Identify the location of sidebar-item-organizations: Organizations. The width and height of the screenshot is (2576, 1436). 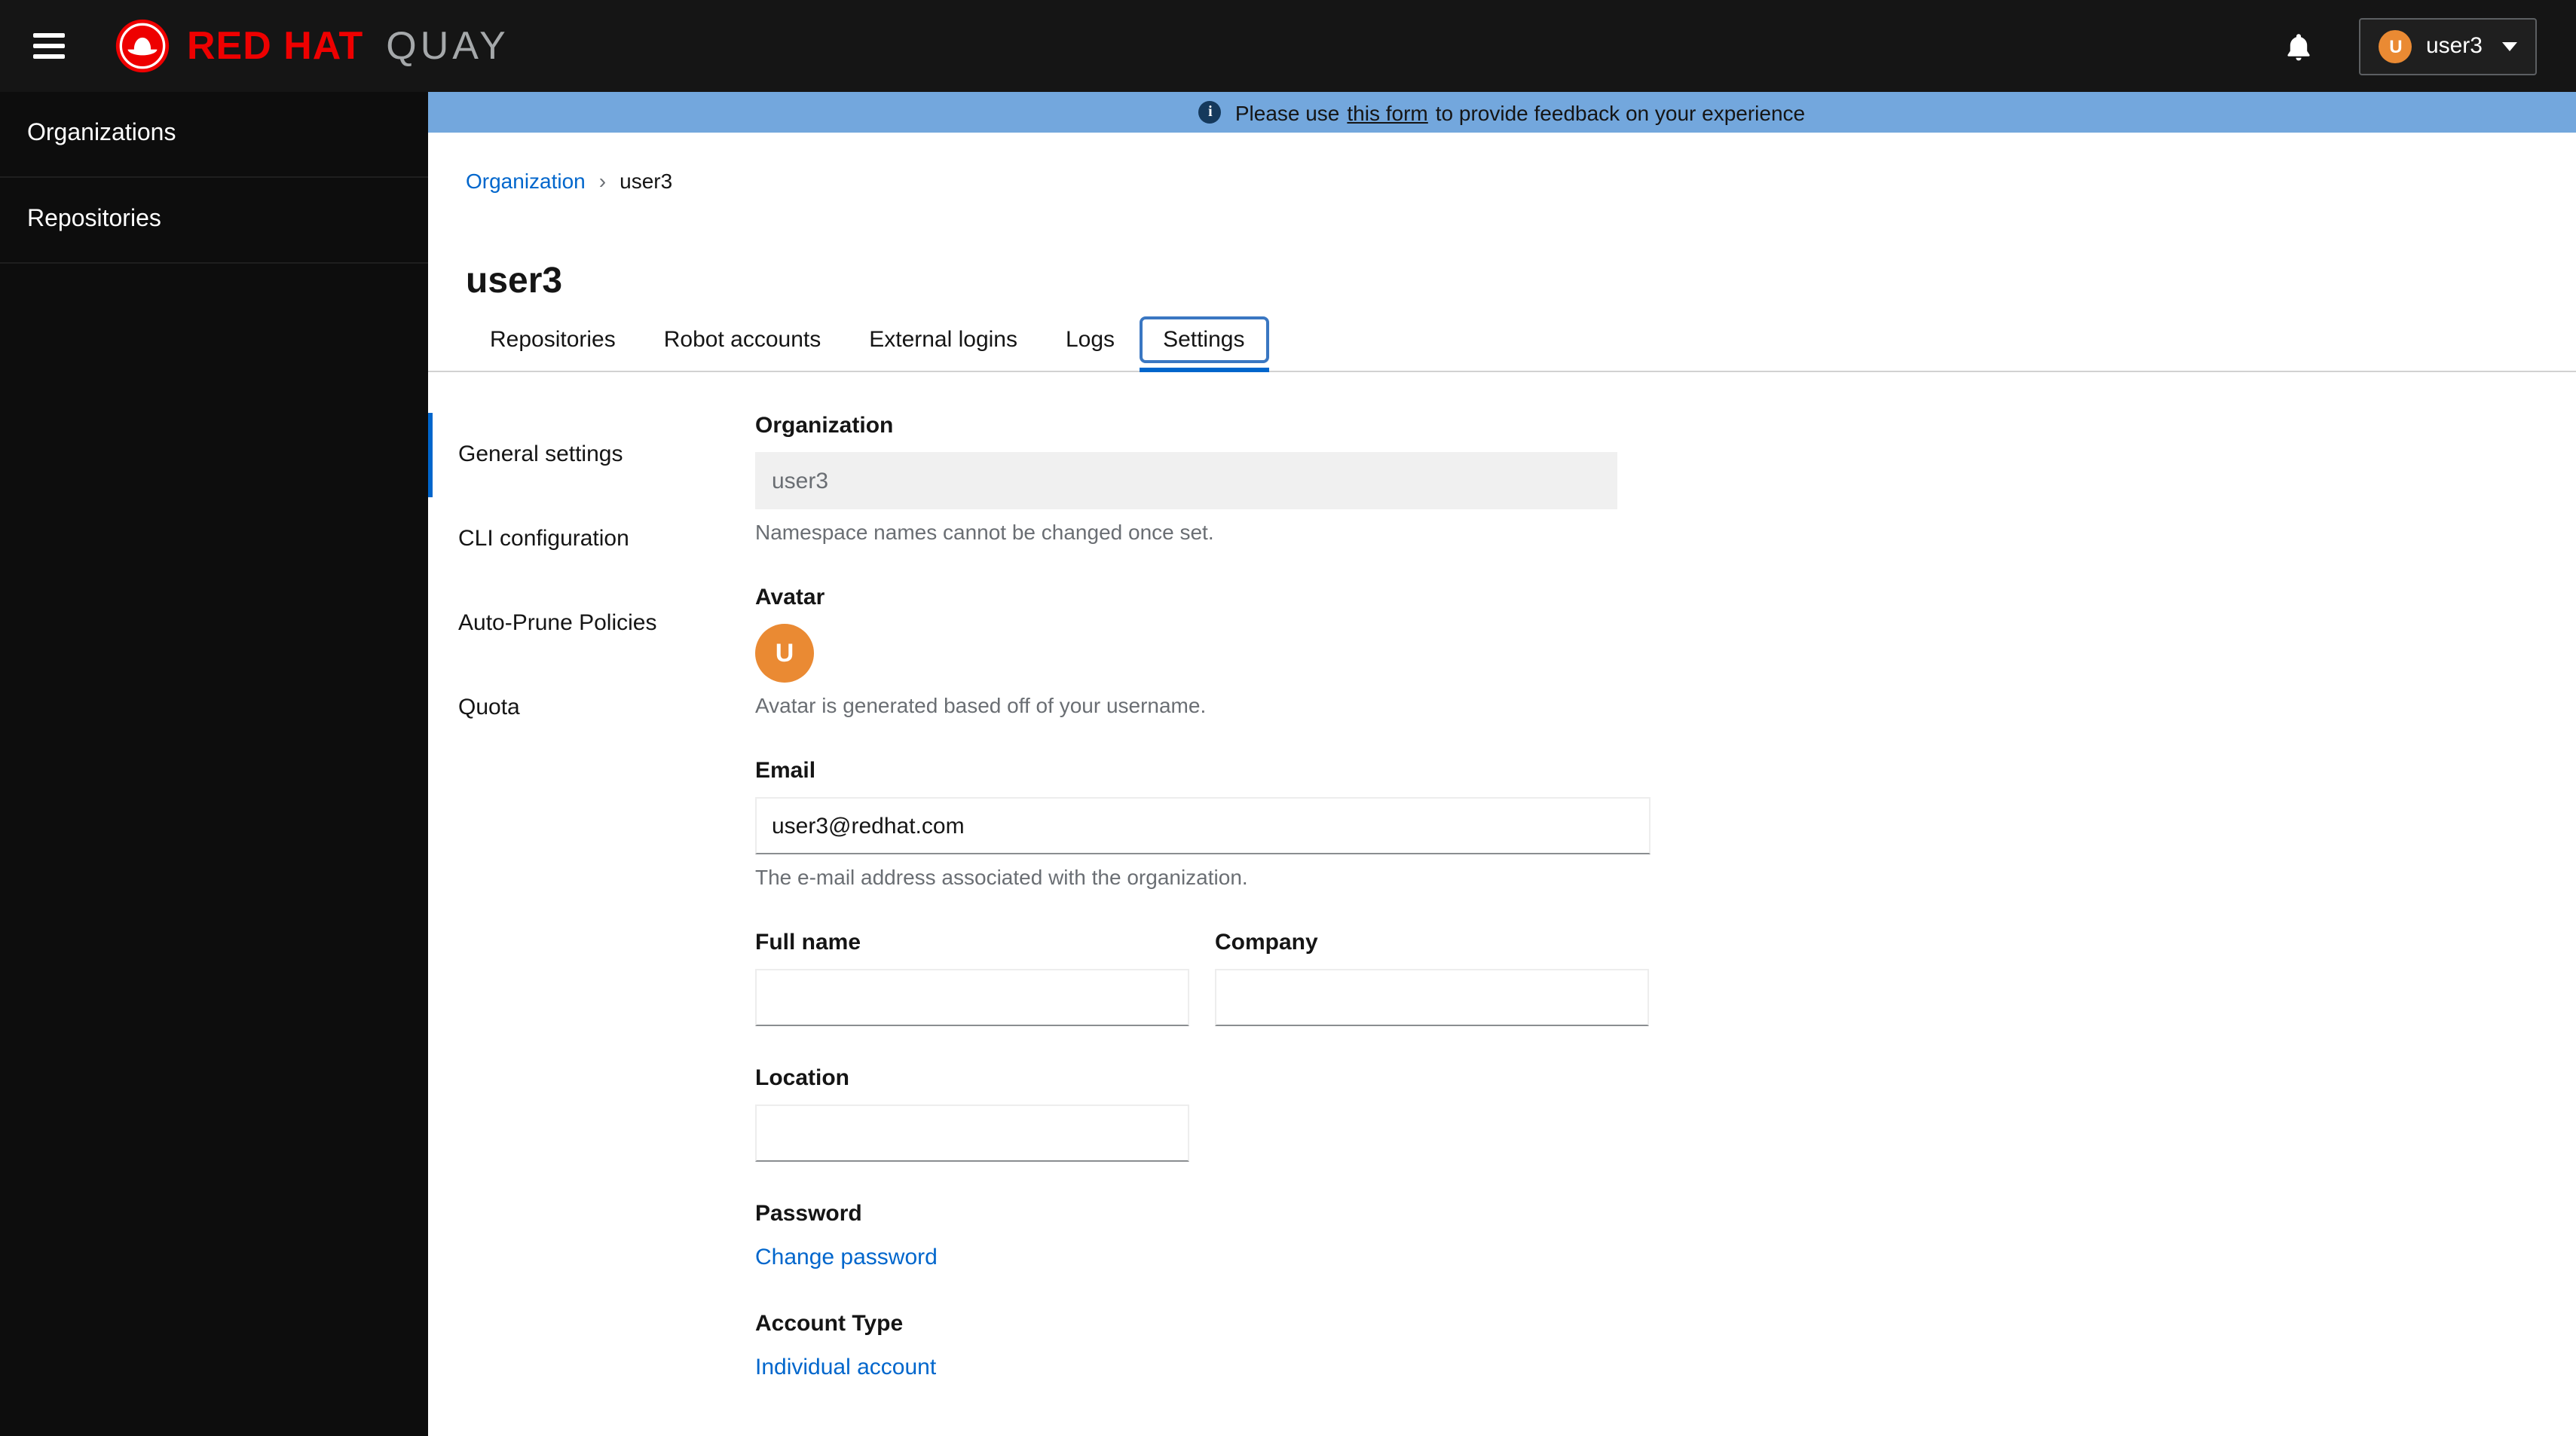
(214, 135).